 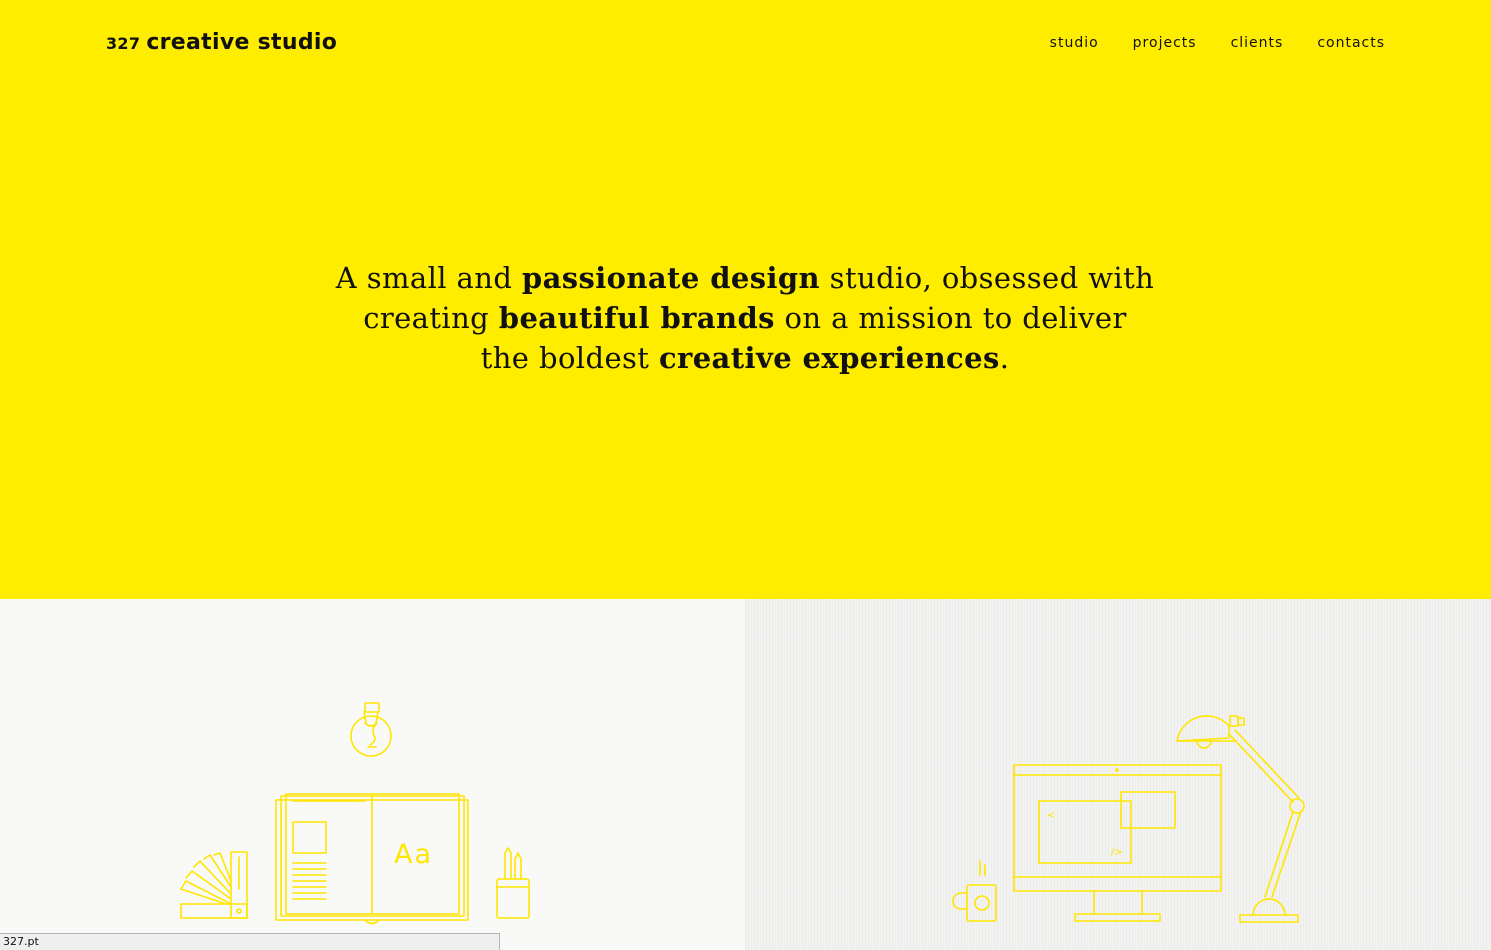 I want to click on main-nav: studio projects clients contacts, so click(x=1192, y=43).